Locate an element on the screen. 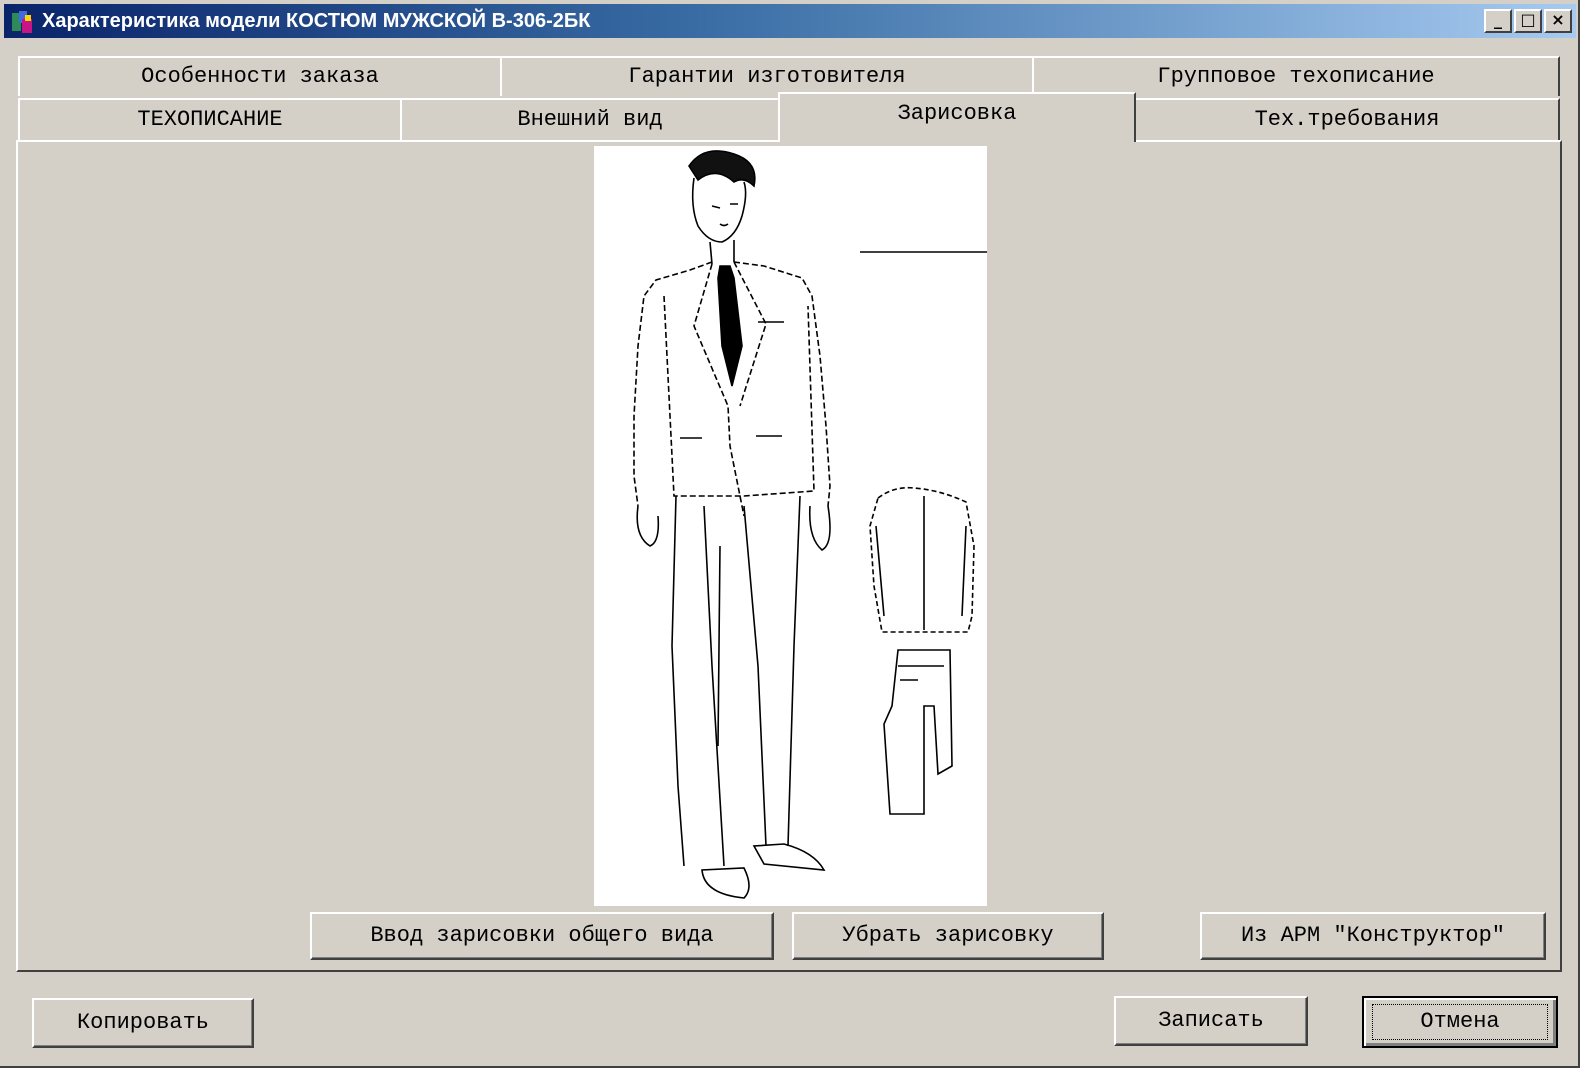  app-icon is located at coordinates (22, 22).